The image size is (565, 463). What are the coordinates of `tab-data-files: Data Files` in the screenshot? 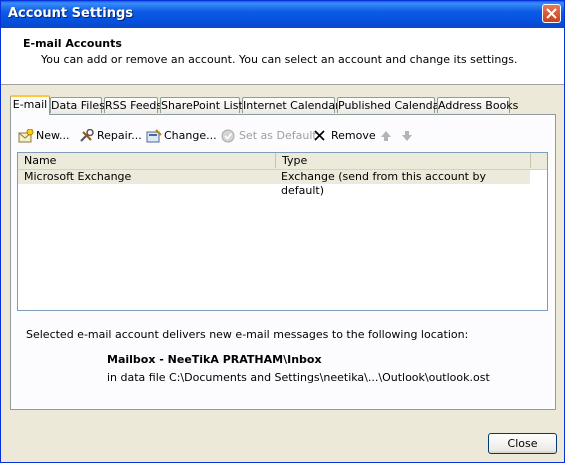 It's located at (77, 105).